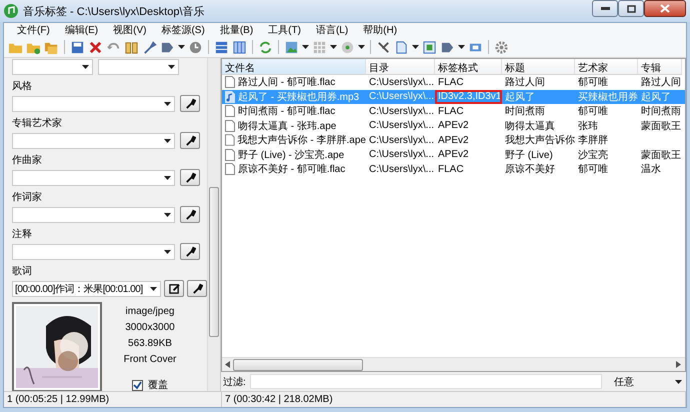 This screenshot has height=412, width=690. Describe the element at coordinates (453, 169) in the screenshot. I see `table-row: 原谅不美好 - 郁可唯.flac C:\Users\lyx\... FLAC 原谅不美好 郁可唯 温水` at that location.